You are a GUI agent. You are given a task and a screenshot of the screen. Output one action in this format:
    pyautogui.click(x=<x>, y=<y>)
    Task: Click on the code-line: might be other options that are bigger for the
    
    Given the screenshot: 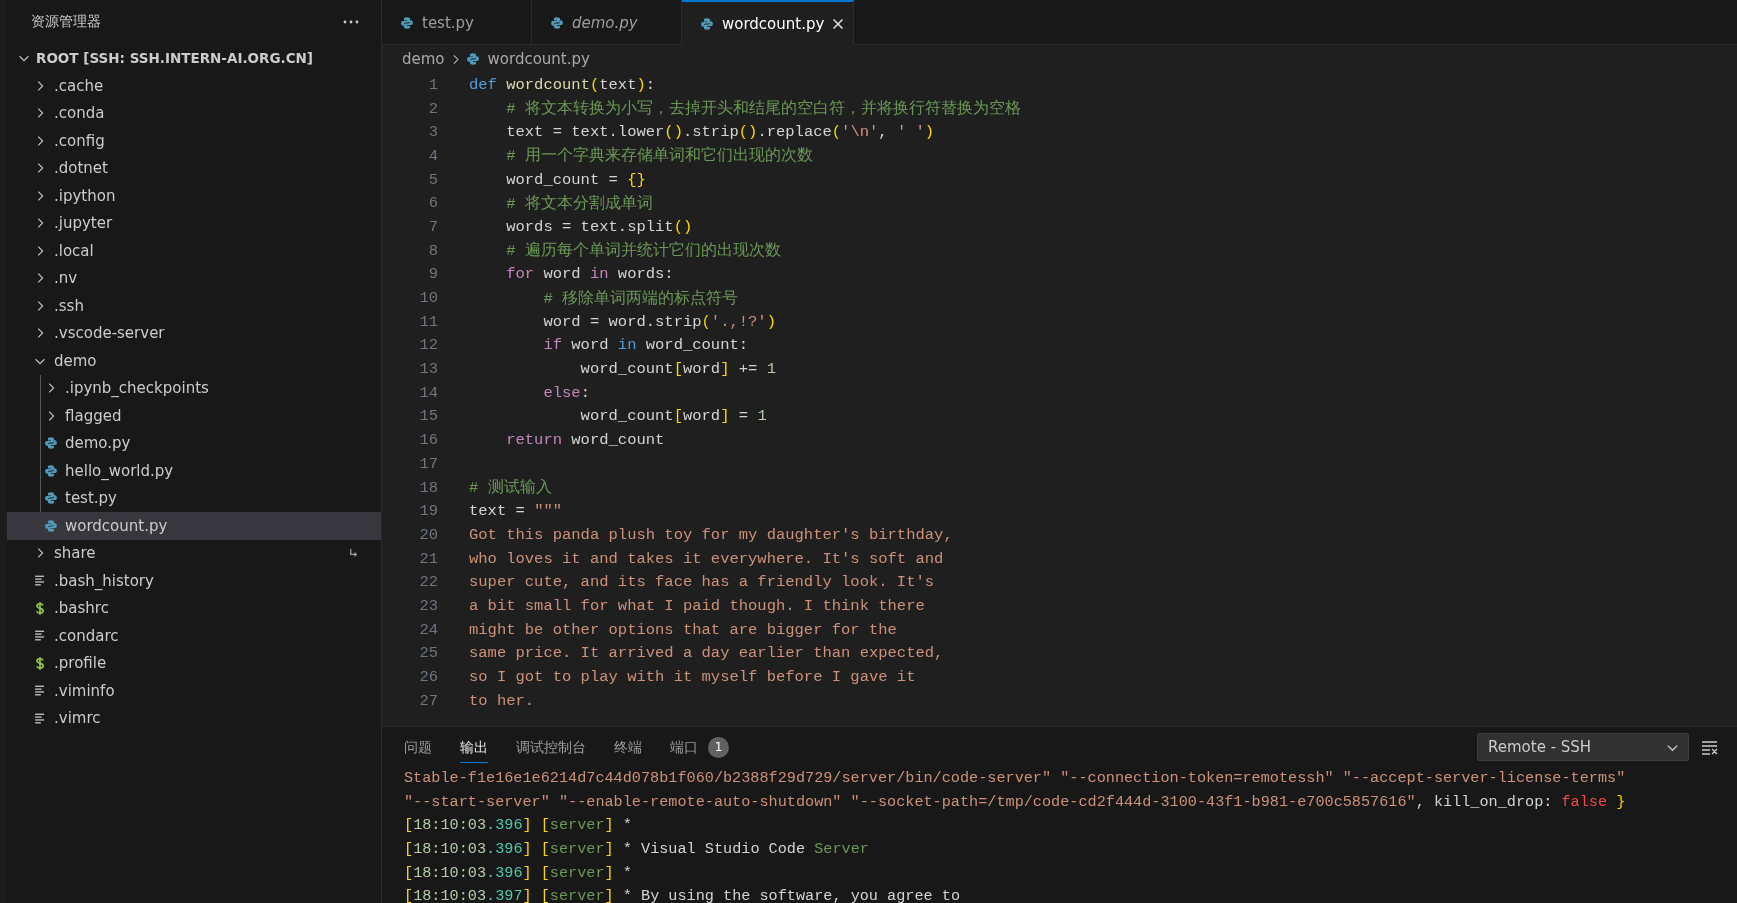 What is the action you would take?
    pyautogui.click(x=683, y=629)
    